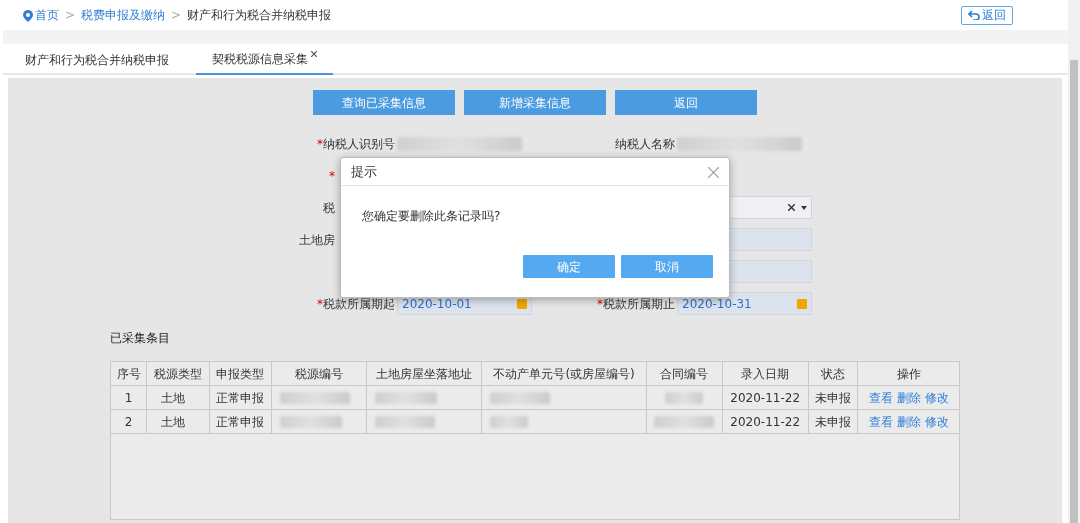 This screenshot has width=1080, height=523. What do you see at coordinates (804, 207) in the screenshot?
I see `caret-icon` at bounding box center [804, 207].